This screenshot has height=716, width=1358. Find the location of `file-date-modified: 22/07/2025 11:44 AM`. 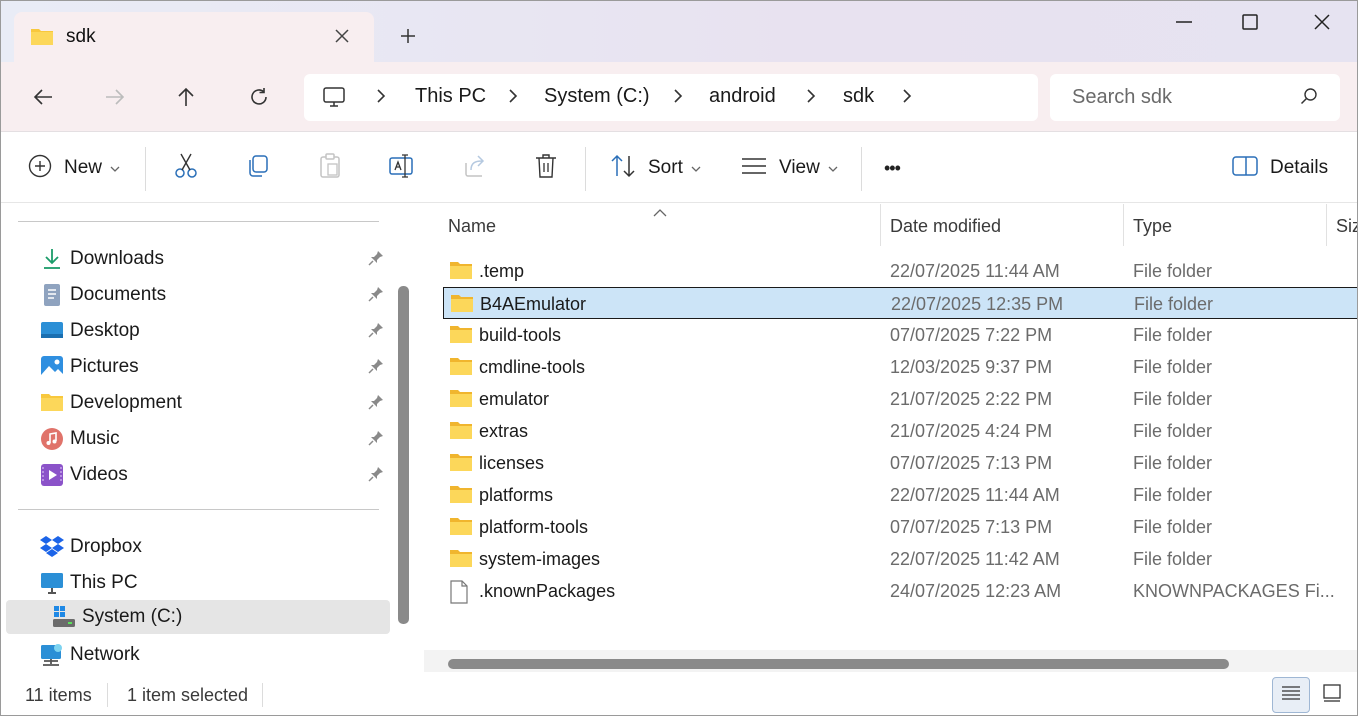

file-date-modified: 22/07/2025 11:44 AM is located at coordinates (975, 495).